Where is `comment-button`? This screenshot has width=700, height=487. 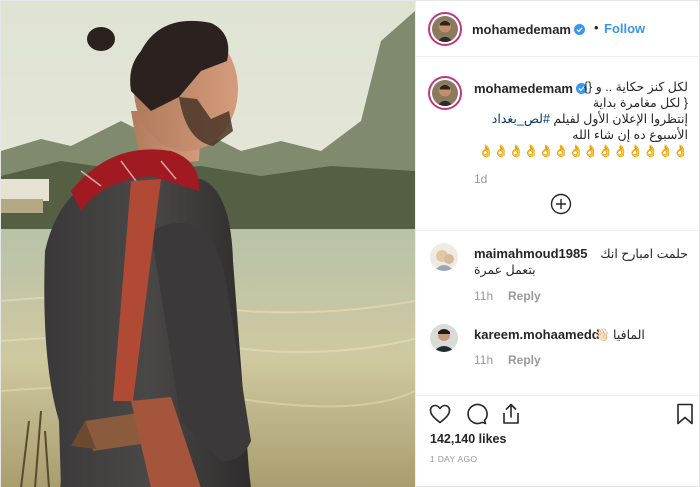
comment-button is located at coordinates (476, 414).